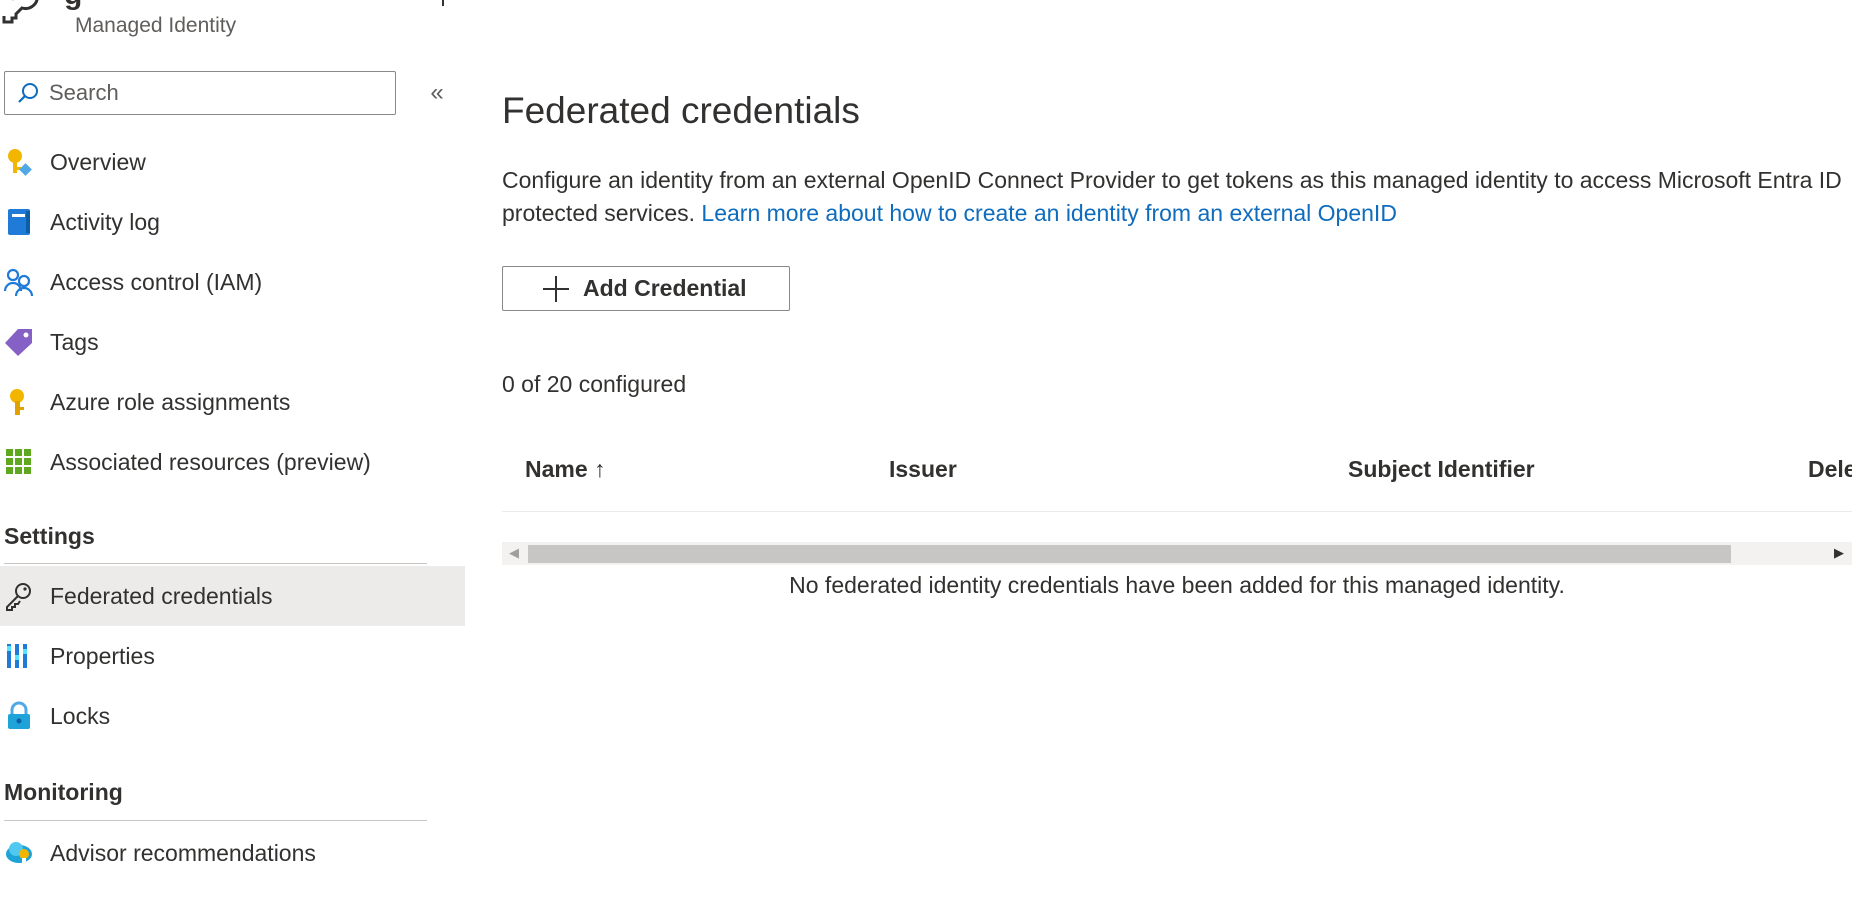 Image resolution: width=1865 pixels, height=899 pixels. I want to click on collapse-sidebar-button: «, so click(437, 93).